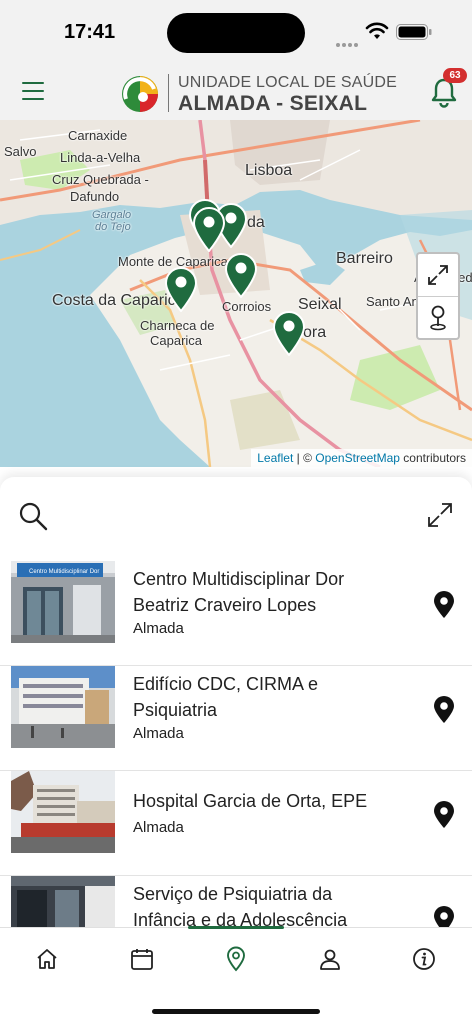 This screenshot has width=472, height=1024. I want to click on location-pin-icon, so click(236, 959).